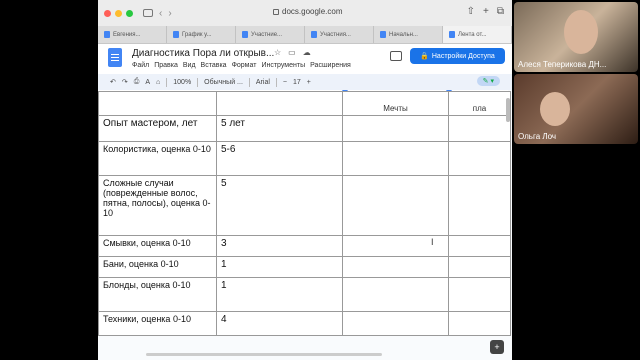 The image size is (640, 360). Describe the element at coordinates (486, 11) in the screenshot. I see `new-tab-icon: +` at that location.